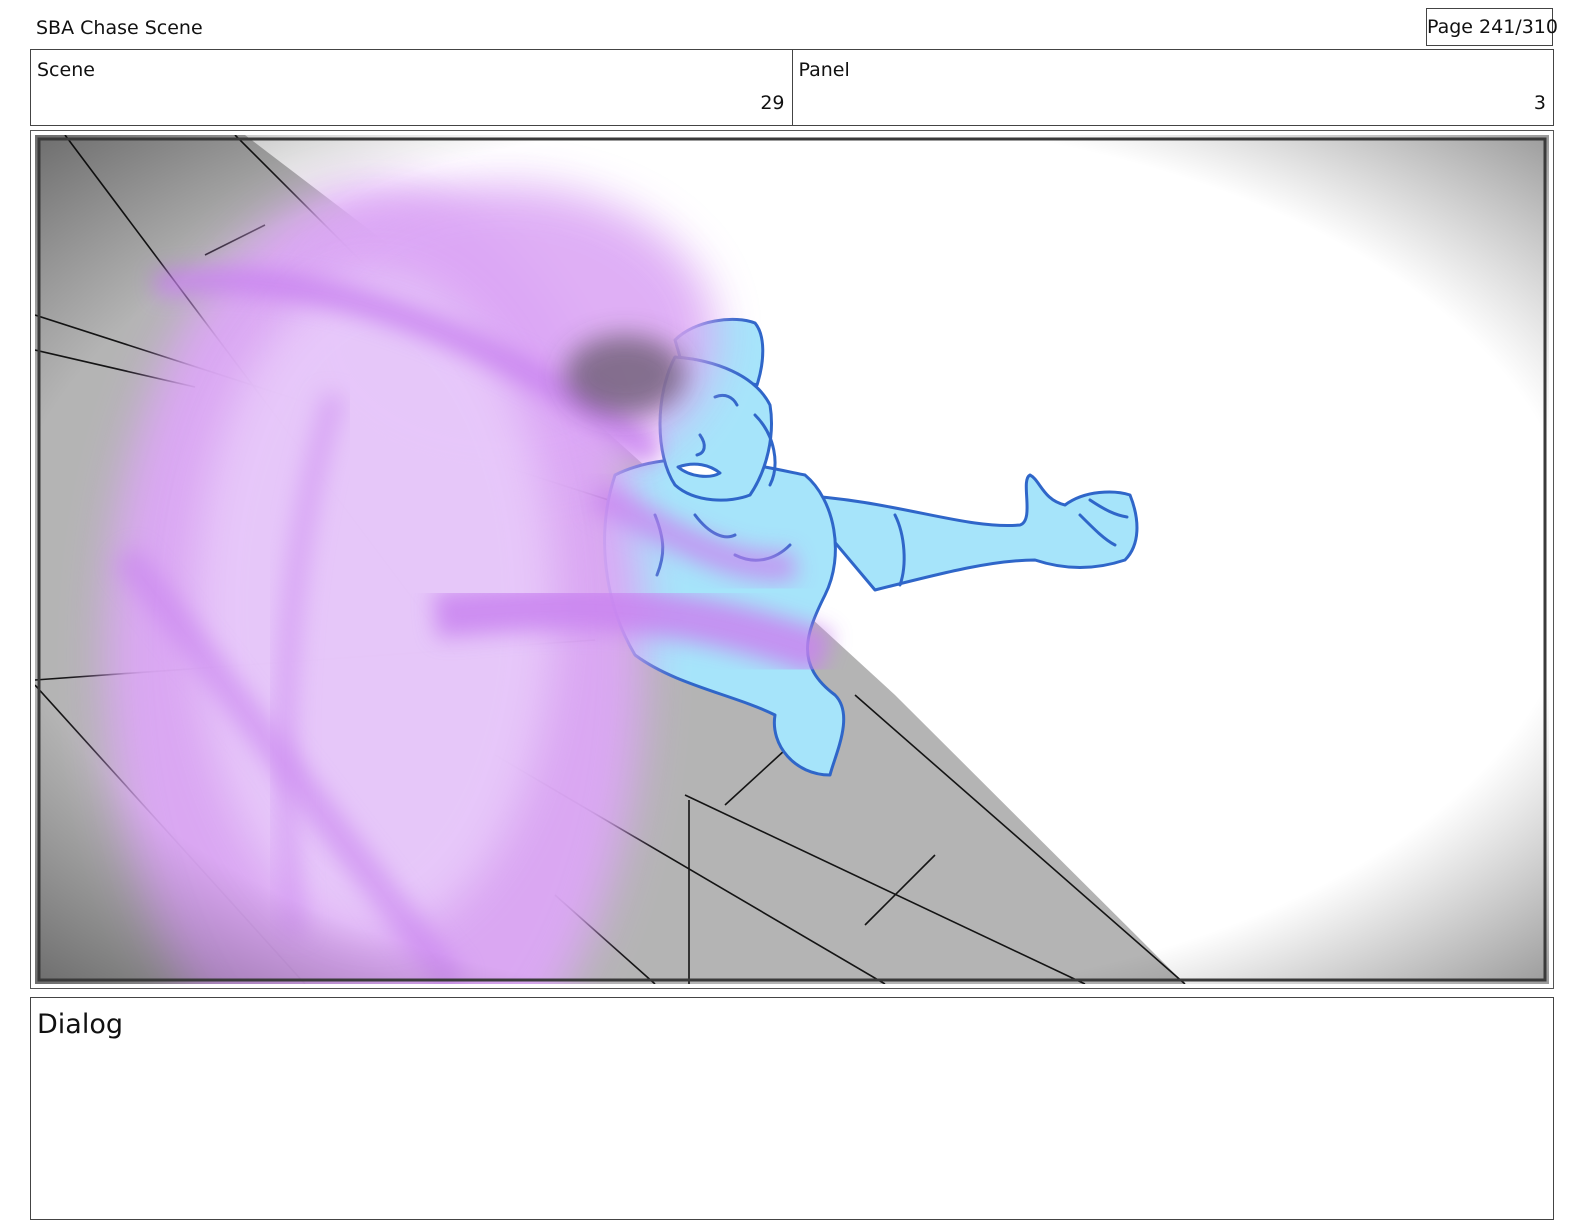 The height and width of the screenshot is (1224, 1584). Describe the element at coordinates (411, 87) in the screenshot. I see `scene-cell: Scene 29` at that location.